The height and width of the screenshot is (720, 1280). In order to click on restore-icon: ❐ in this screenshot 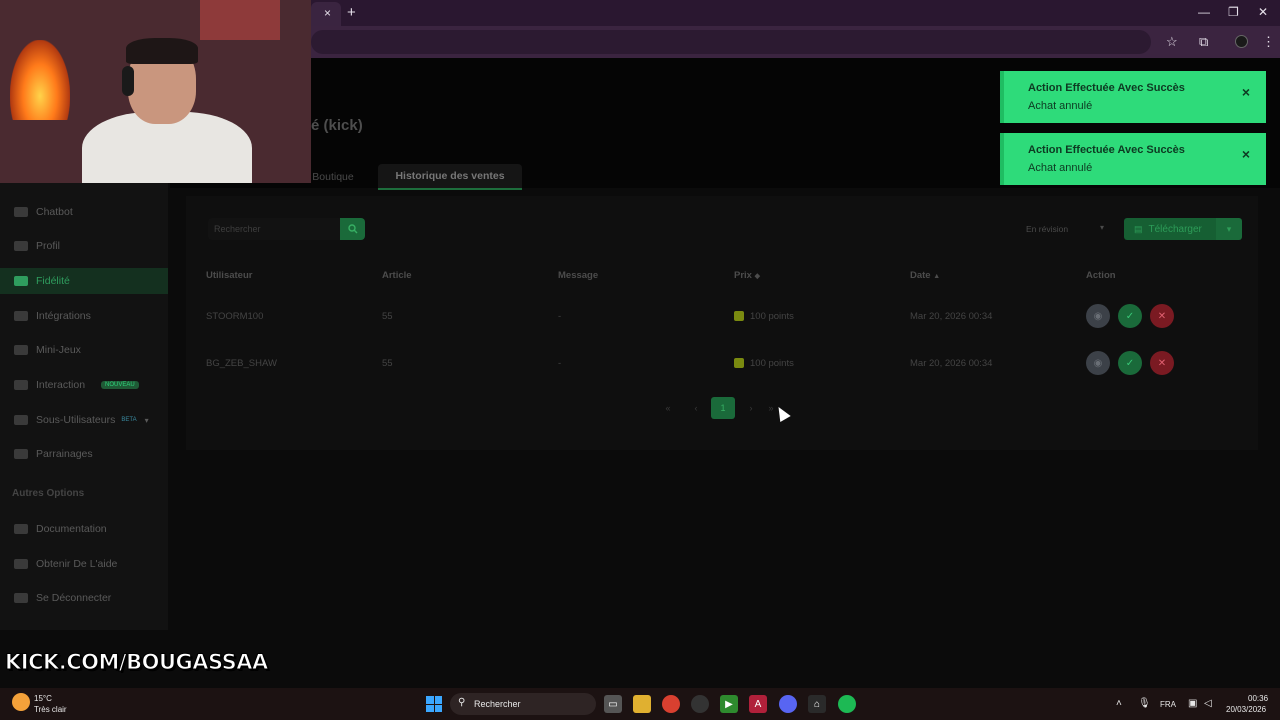, I will do `click(1233, 12)`.